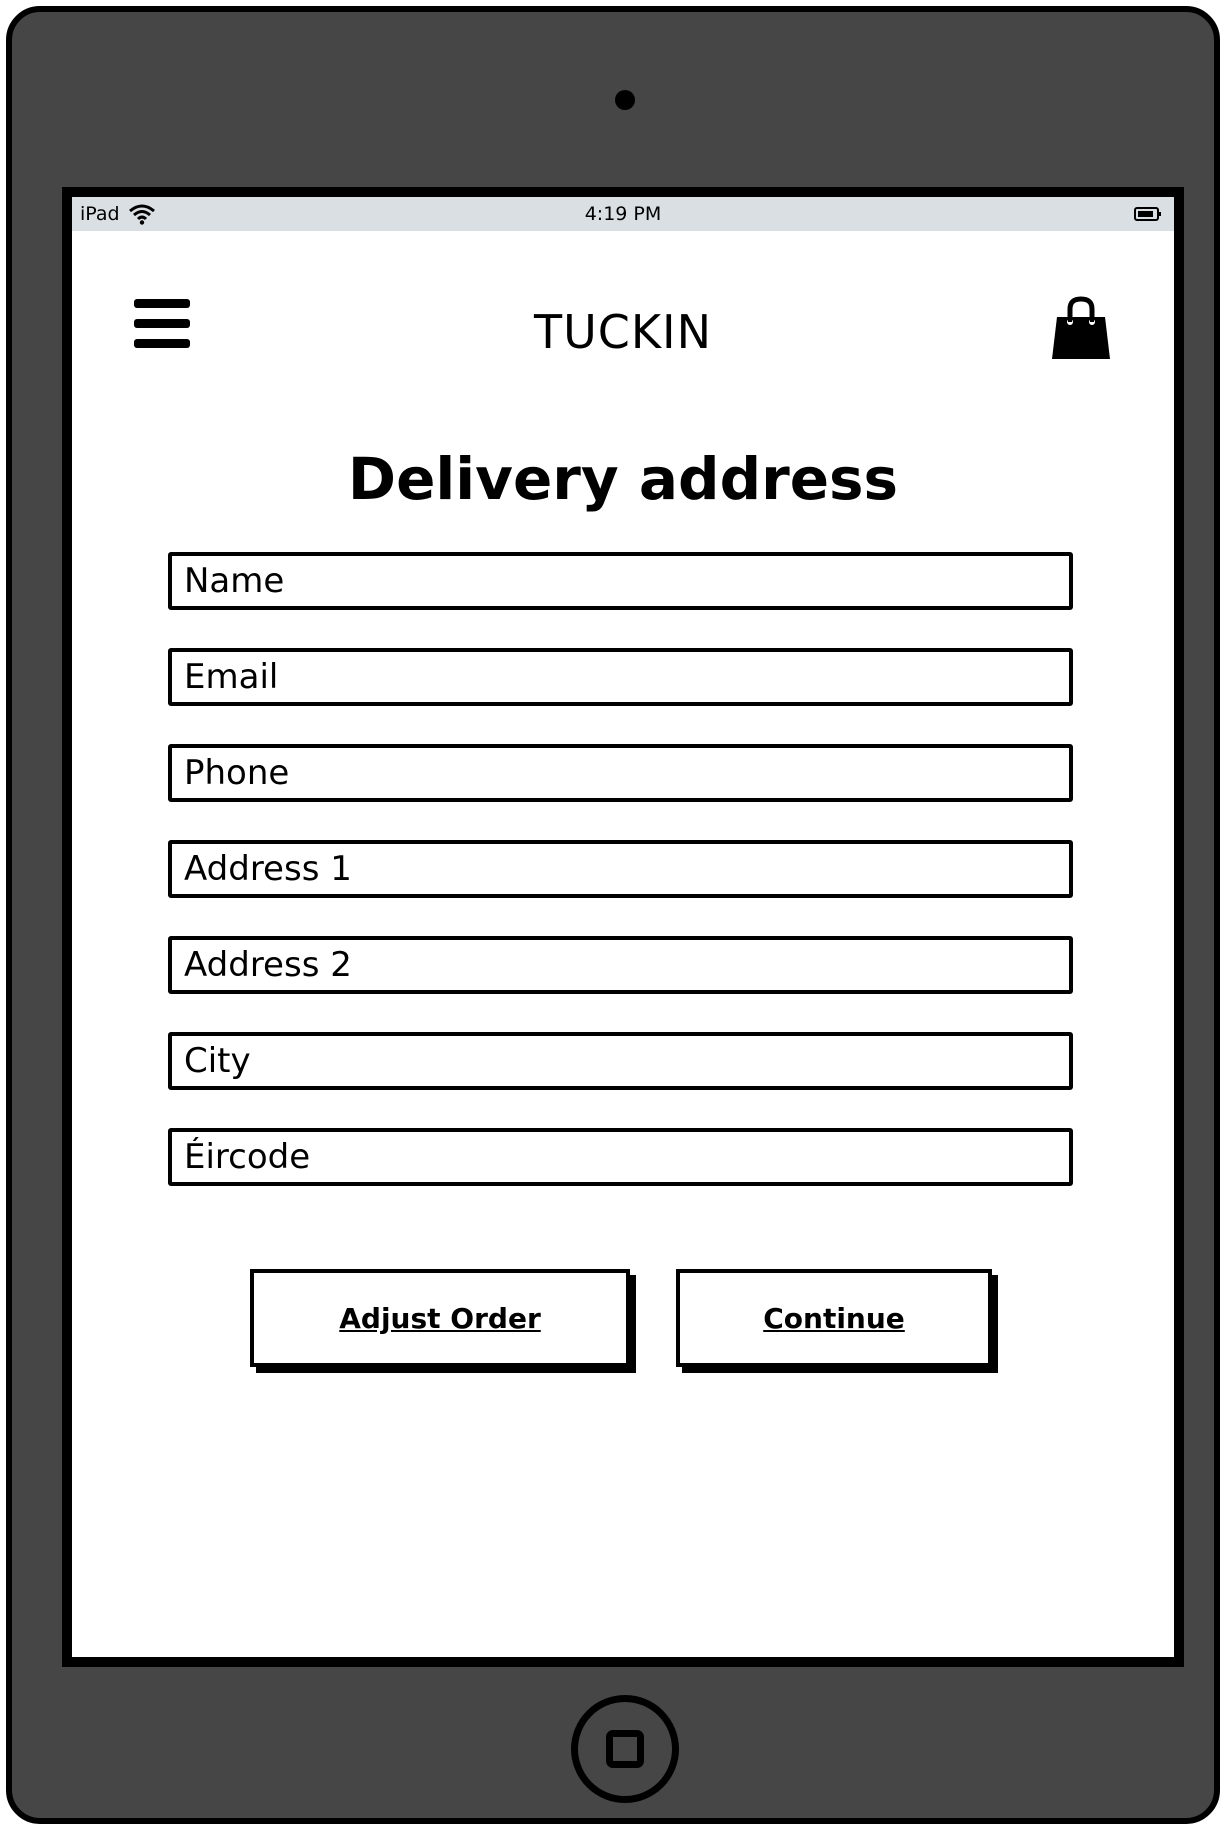 The width and height of the screenshot is (1232, 1832). What do you see at coordinates (1081, 329) in the screenshot?
I see `shopping-bag-icon` at bounding box center [1081, 329].